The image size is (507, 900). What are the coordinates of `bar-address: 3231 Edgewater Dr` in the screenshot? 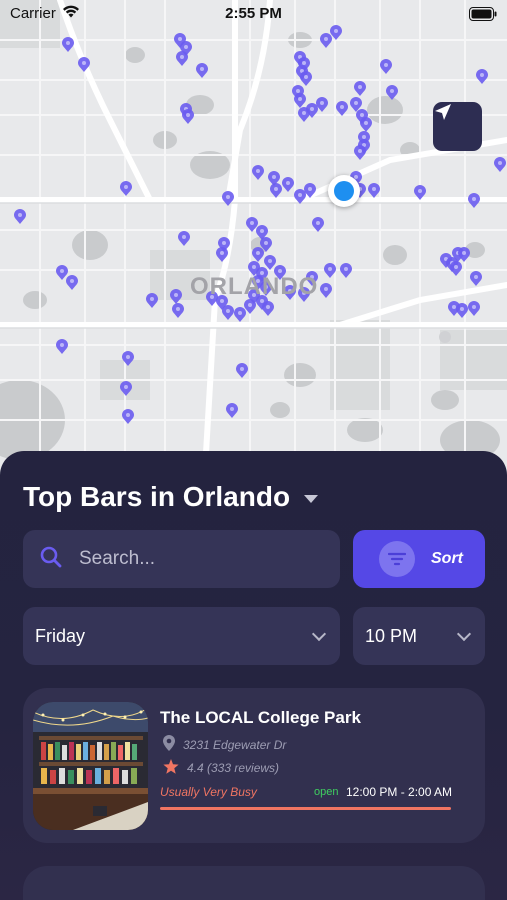 It's located at (235, 744).